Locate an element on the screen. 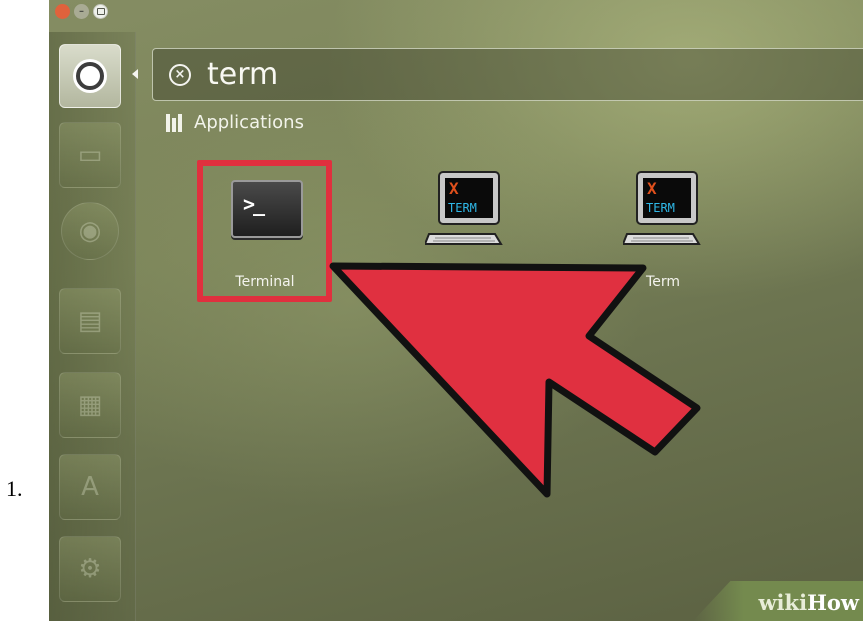 Image resolution: width=863 pixels, height=621 pixels. watermark-how: How is located at coordinates (833, 602).